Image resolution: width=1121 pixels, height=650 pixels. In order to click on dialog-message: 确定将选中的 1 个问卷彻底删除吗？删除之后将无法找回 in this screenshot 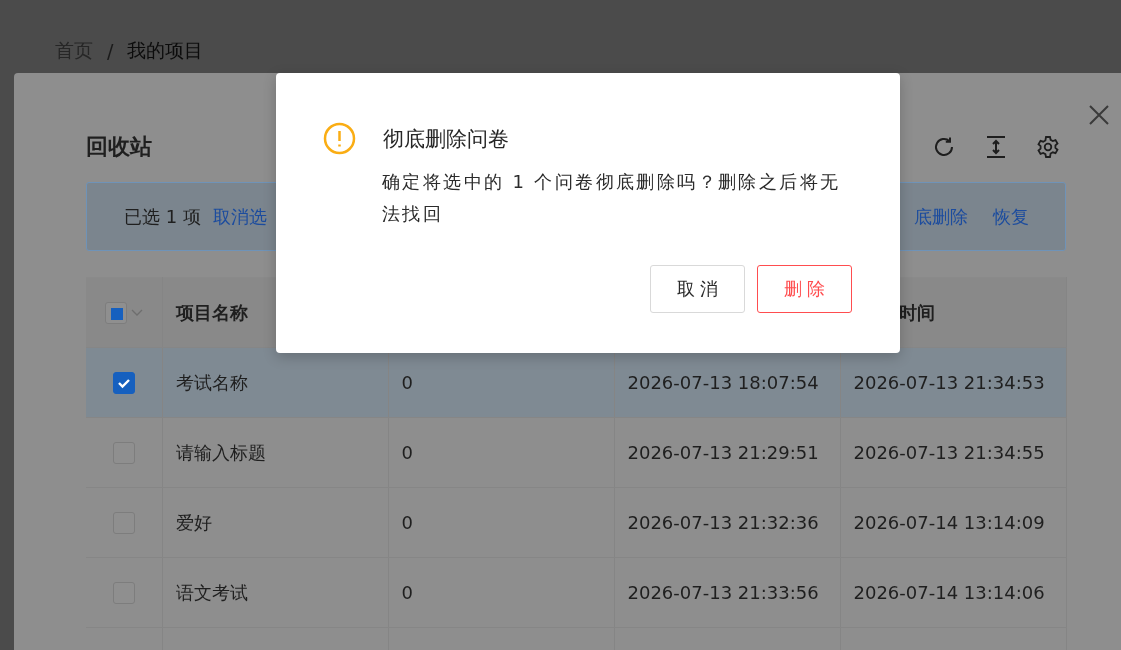, I will do `click(612, 198)`.